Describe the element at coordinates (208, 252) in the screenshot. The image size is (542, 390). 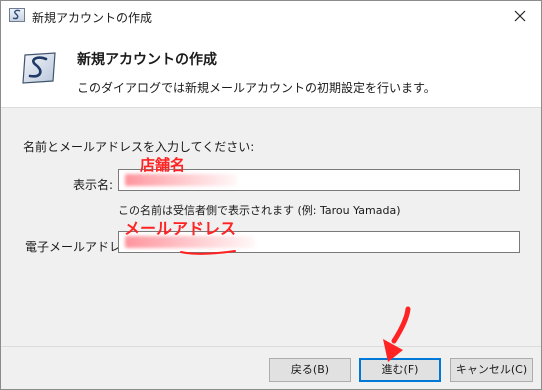
I see `underline-scribble` at that location.